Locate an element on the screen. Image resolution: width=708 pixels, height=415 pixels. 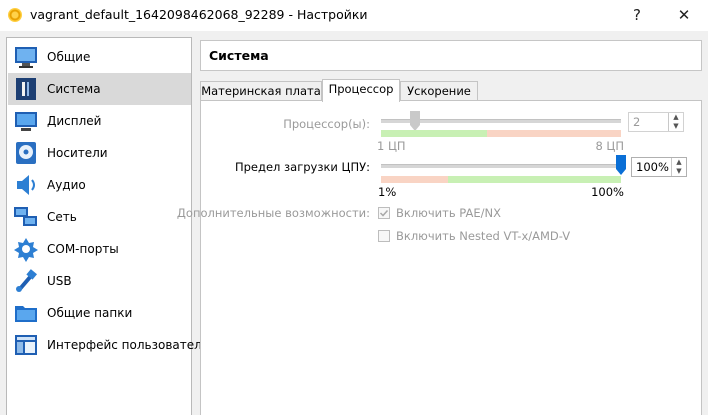
sidebar-item-com-ports: COM-порты is located at coordinates (99, 249).